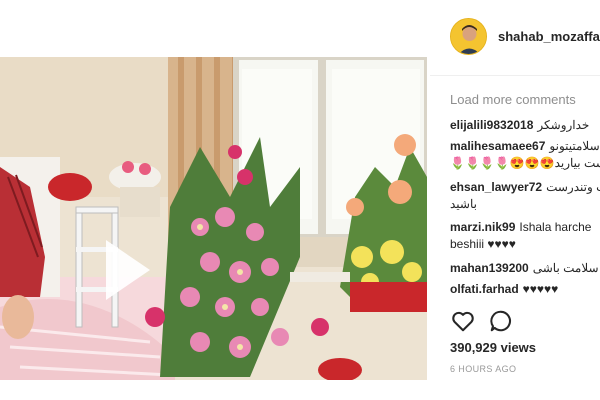 The width and height of the screenshot is (600, 400). Describe the element at coordinates (555, 227) in the screenshot. I see `comment-text: Ishala harche` at that location.